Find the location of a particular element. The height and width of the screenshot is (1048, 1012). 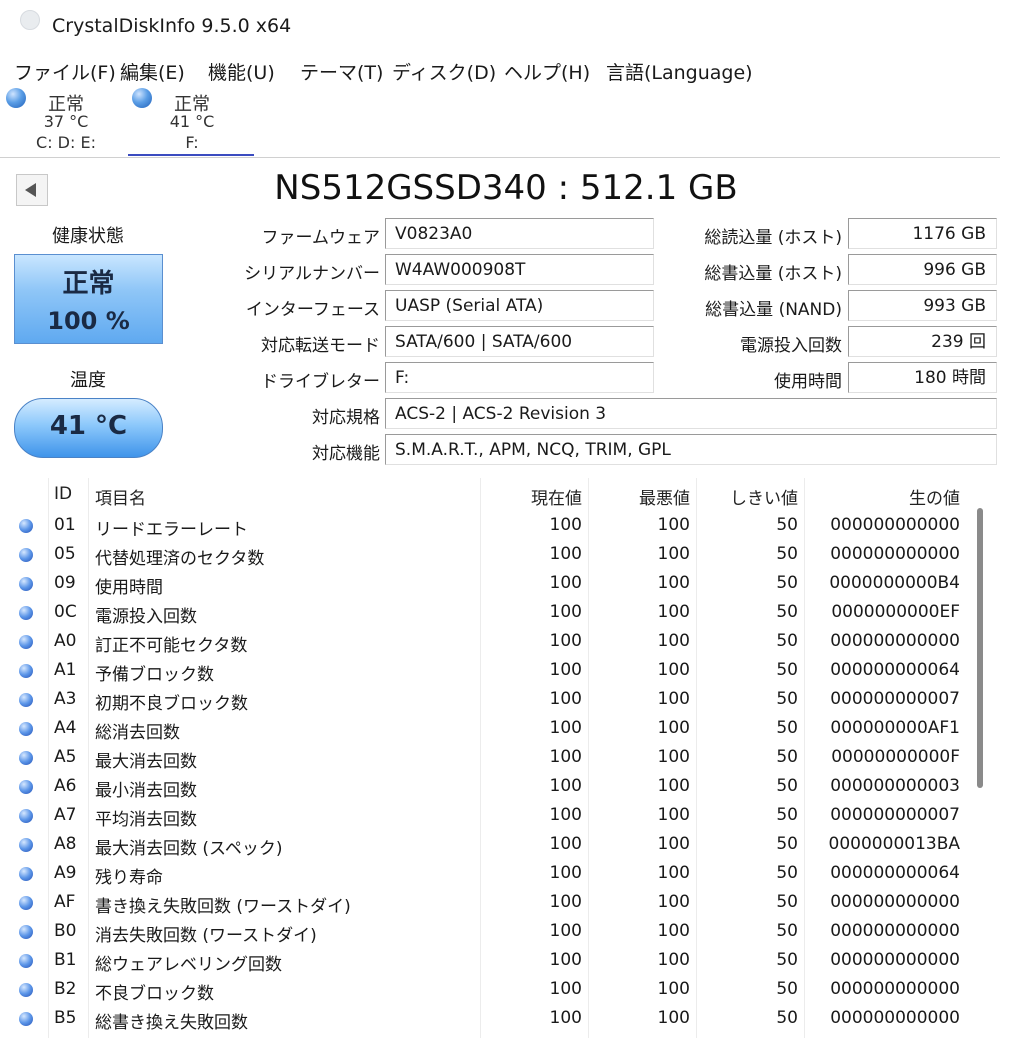

attr-raw: 000000000003 is located at coordinates (895, 786).